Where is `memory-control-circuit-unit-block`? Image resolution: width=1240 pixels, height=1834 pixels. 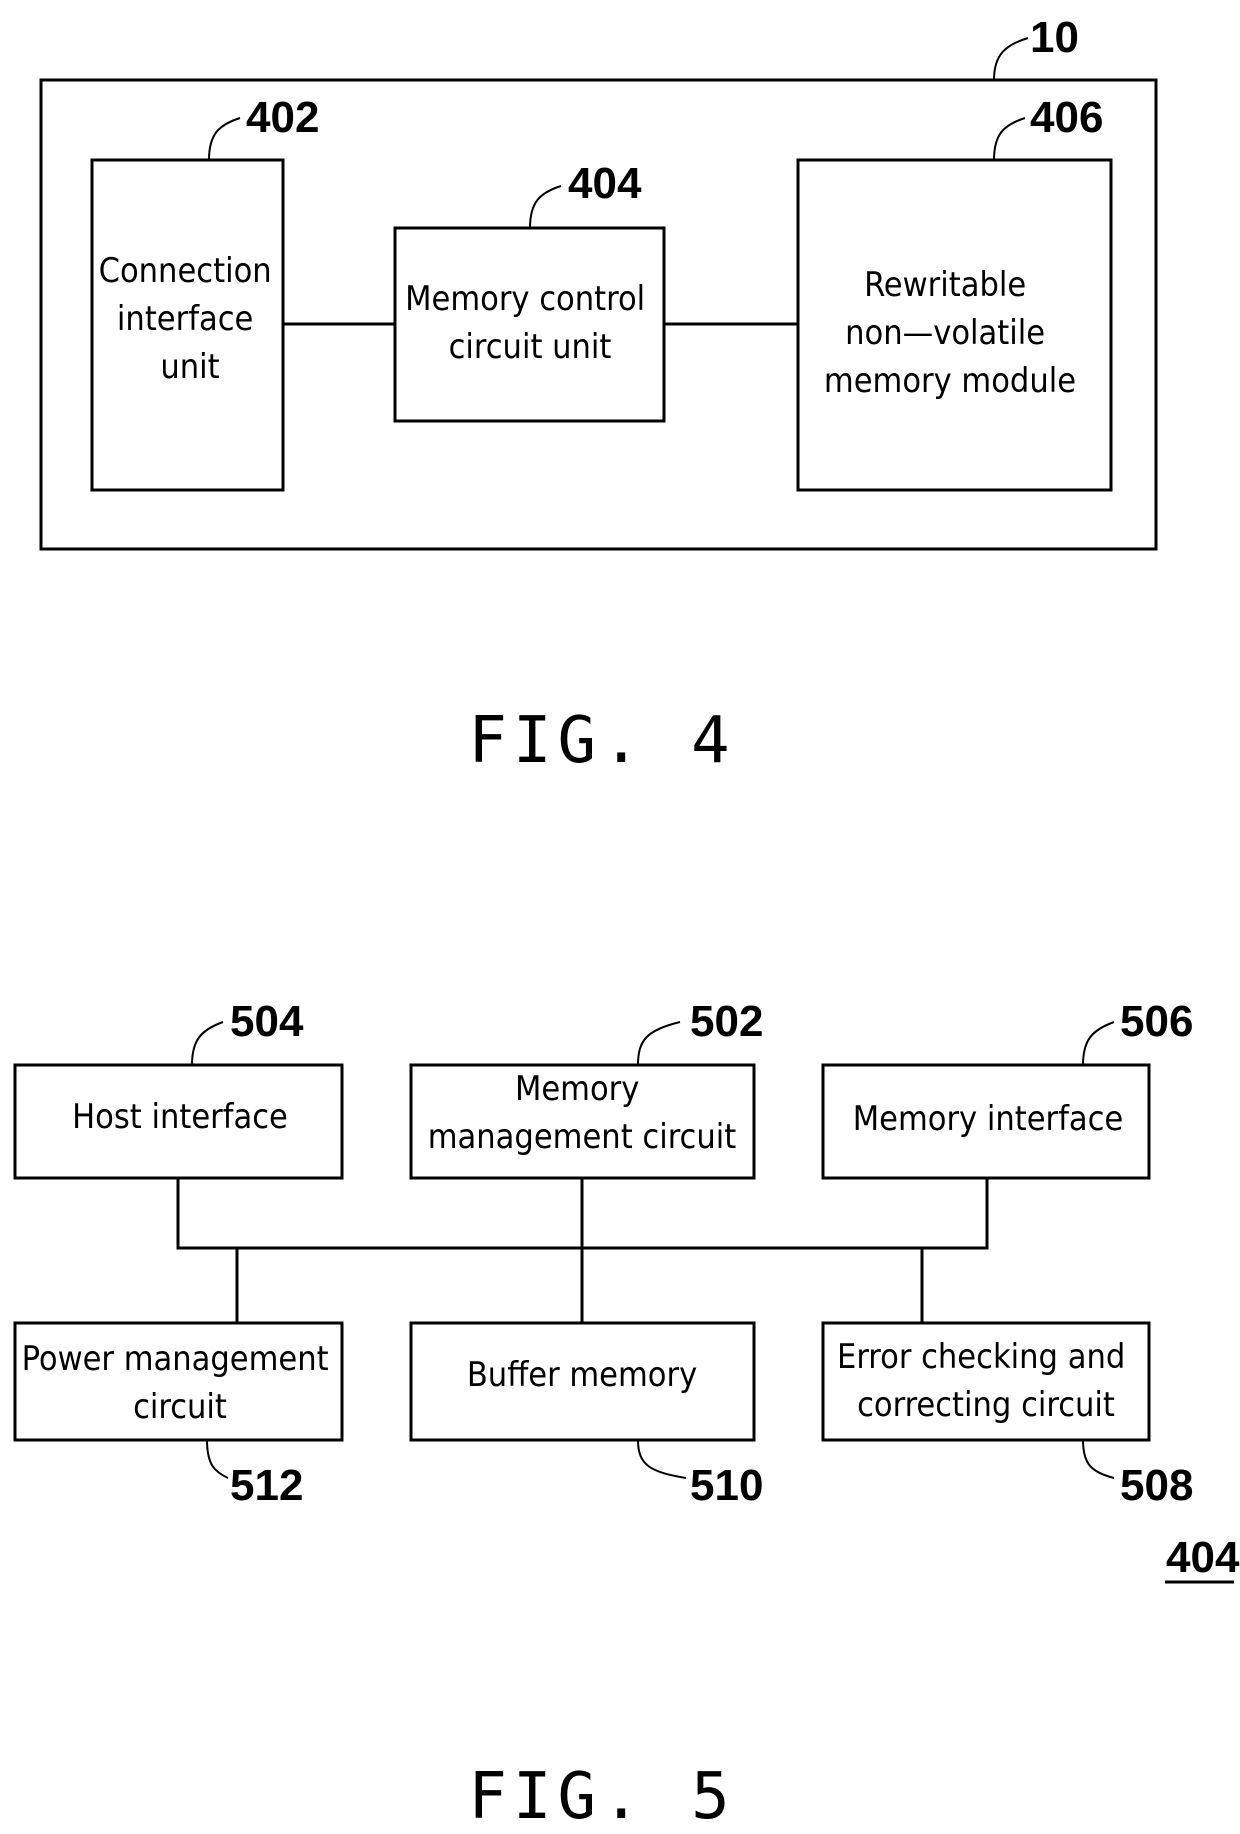 memory-control-circuit-unit-block is located at coordinates (529, 324).